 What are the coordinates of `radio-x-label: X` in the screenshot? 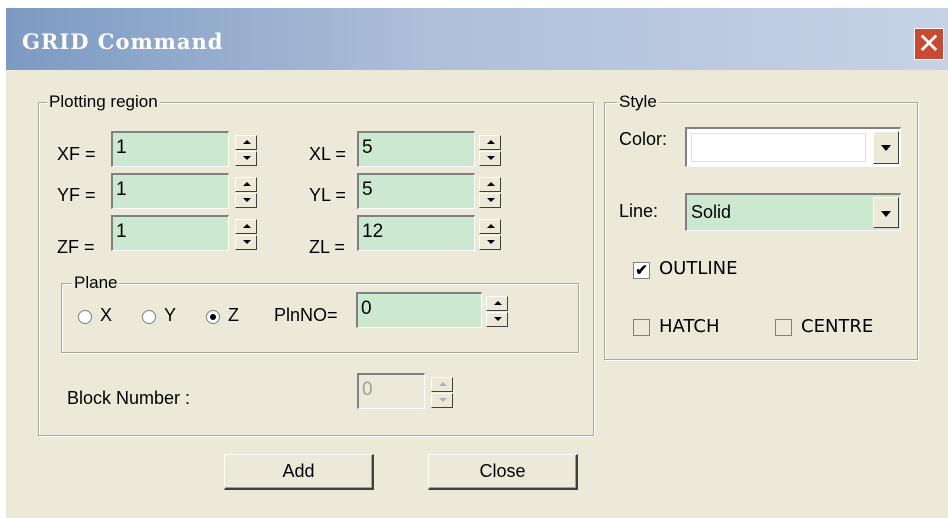 It's located at (106, 315).